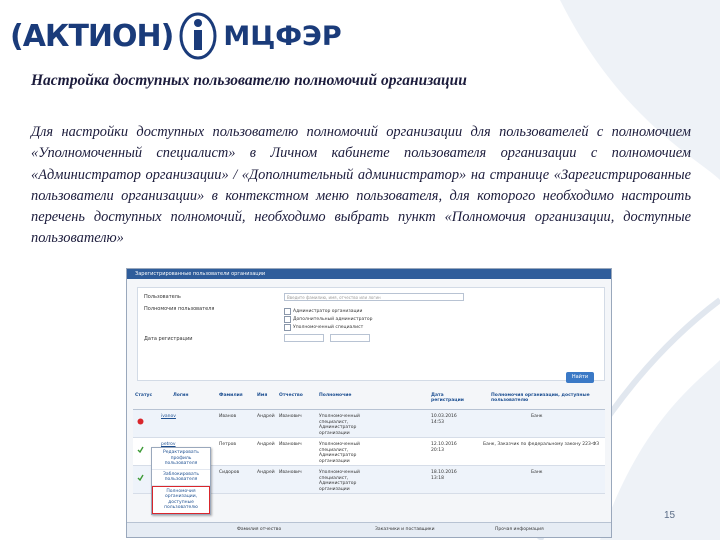  I want to click on col-date: Дата регистрации, so click(447, 398).